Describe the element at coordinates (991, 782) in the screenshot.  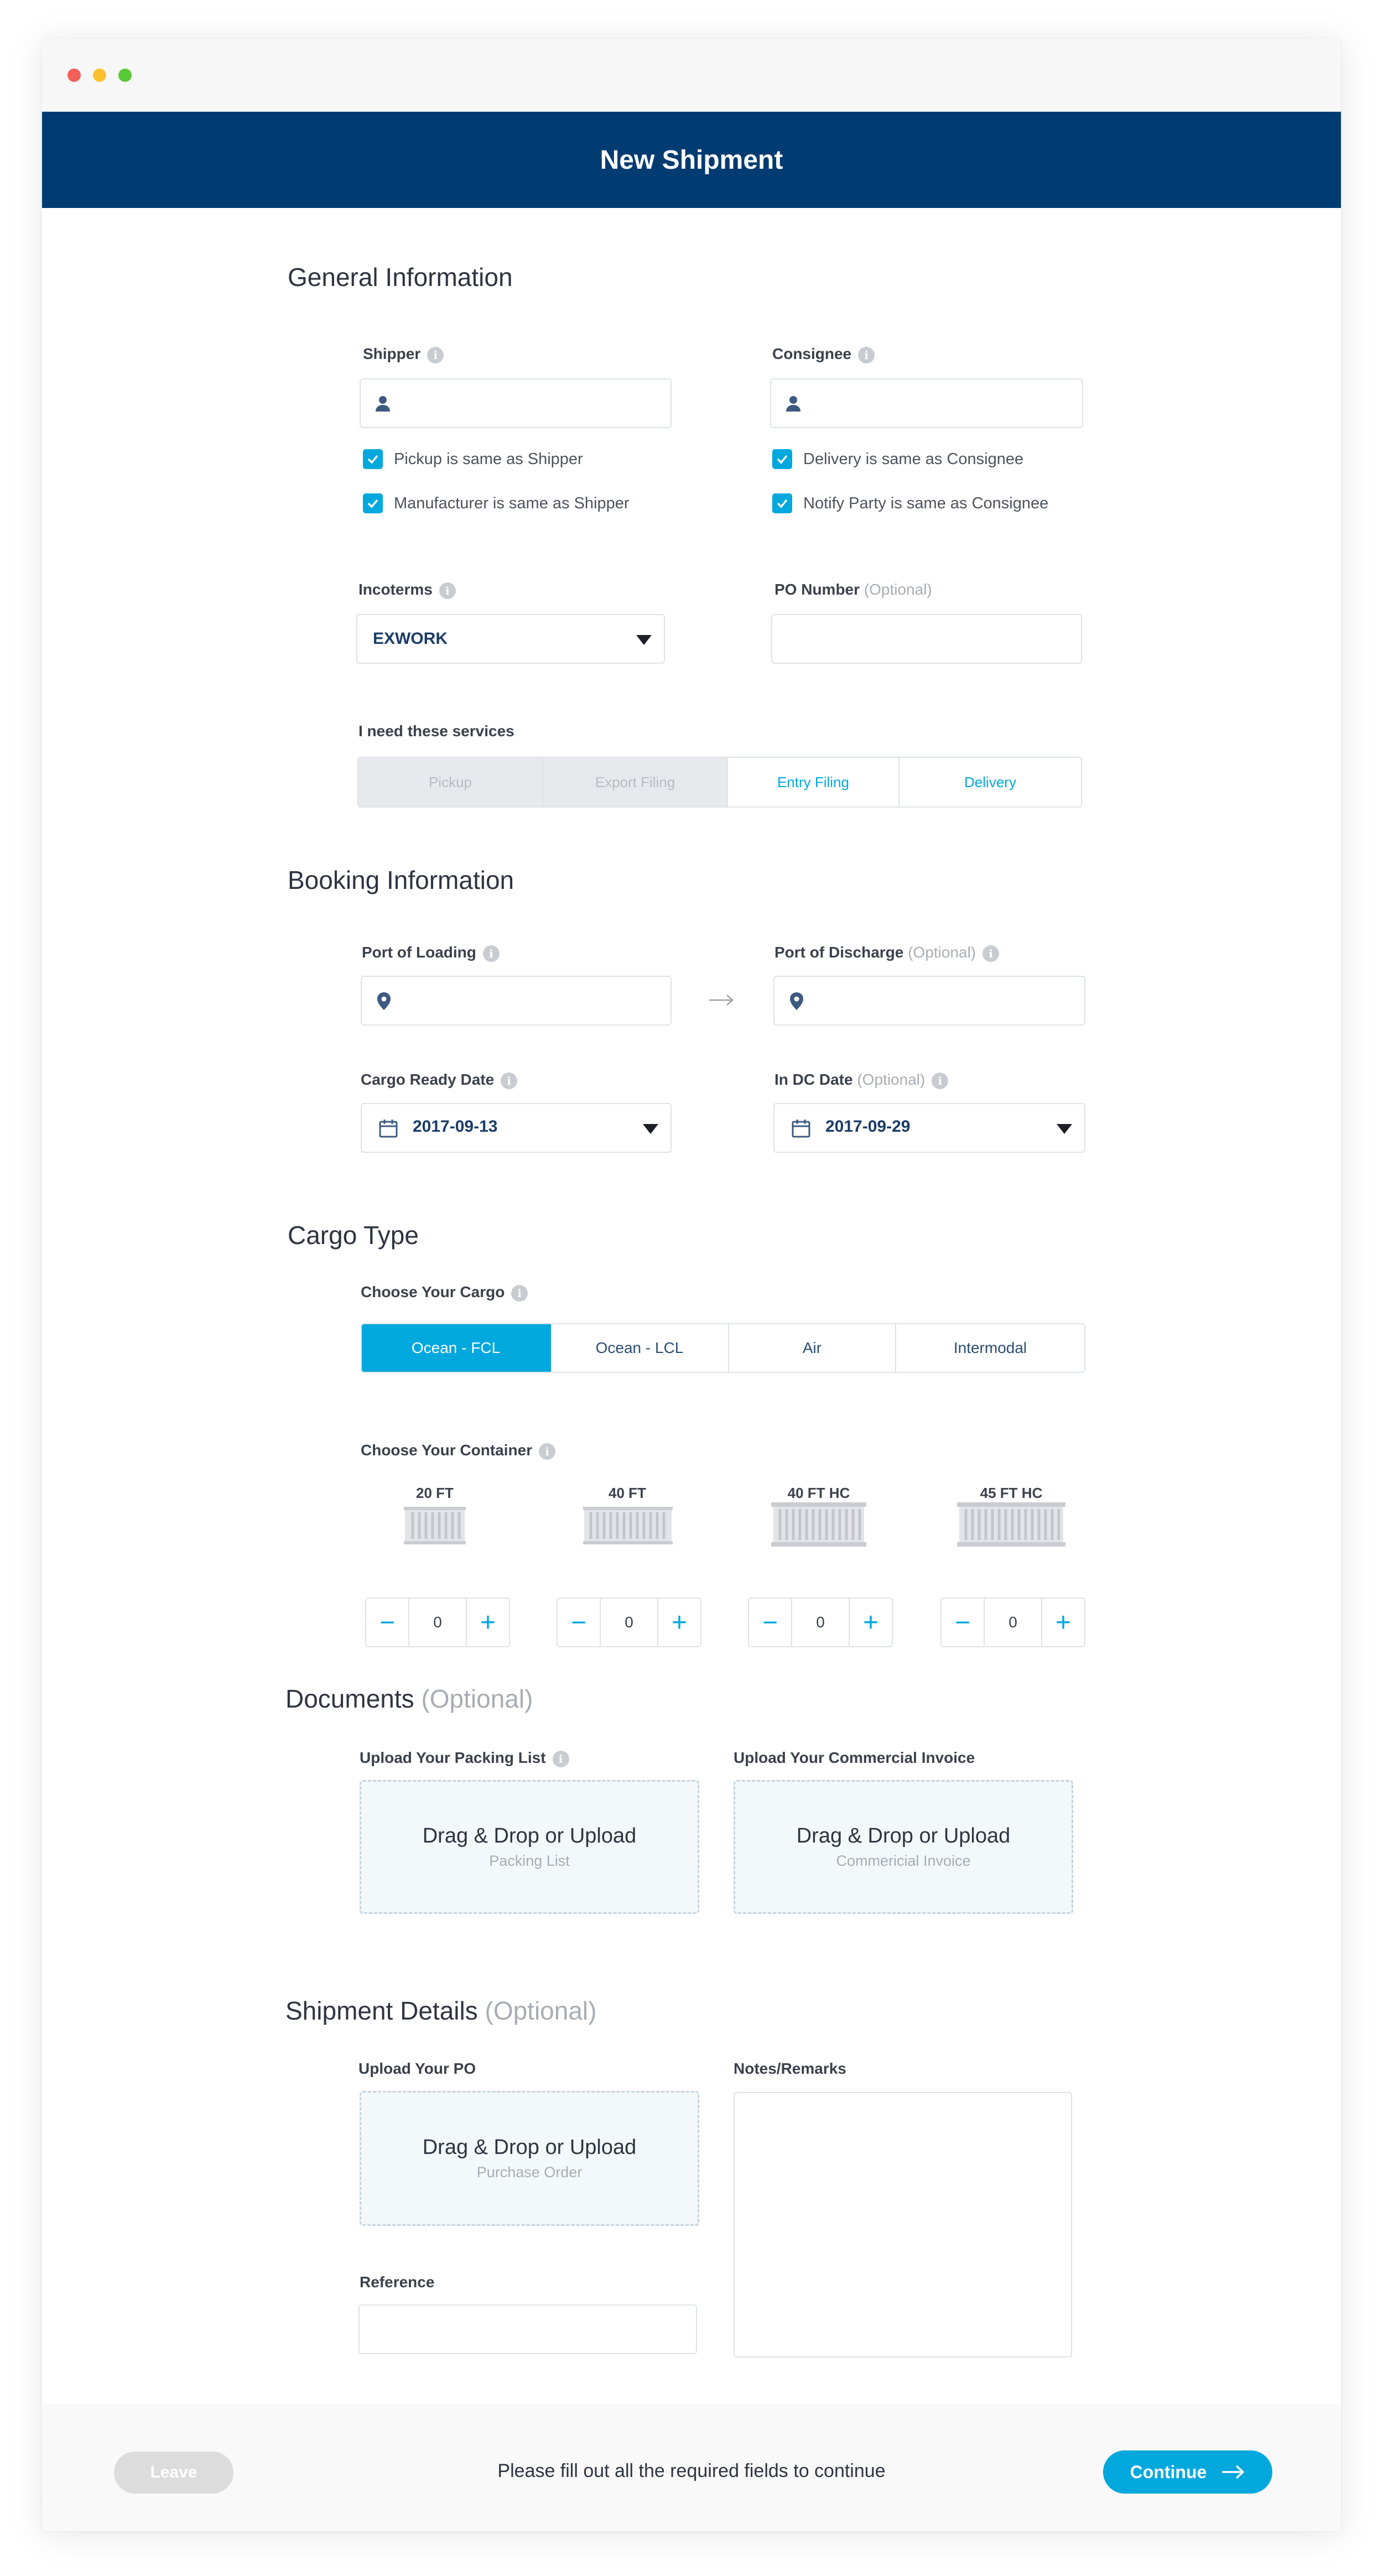
I see `service-delivery: Delivery` at that location.